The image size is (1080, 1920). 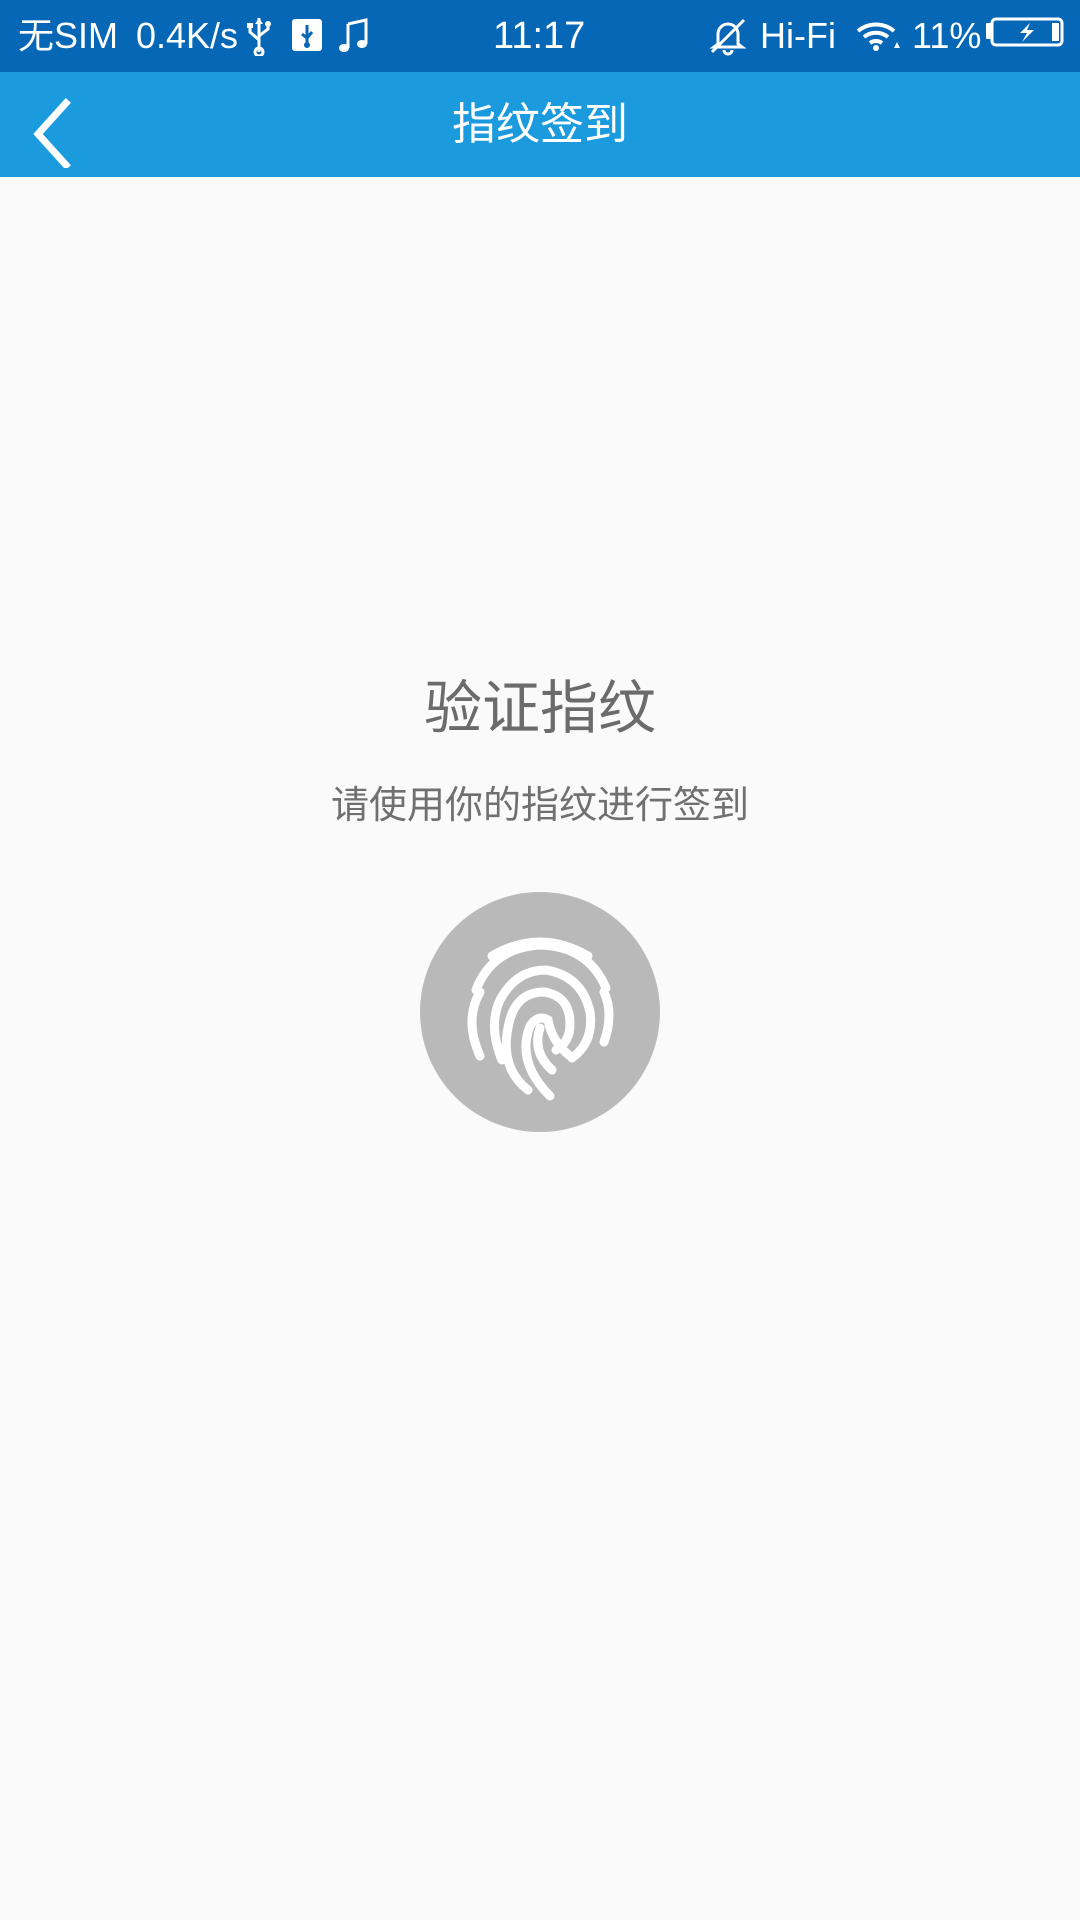 What do you see at coordinates (947, 35) in the screenshot?
I see `battery-percent: 11%` at bounding box center [947, 35].